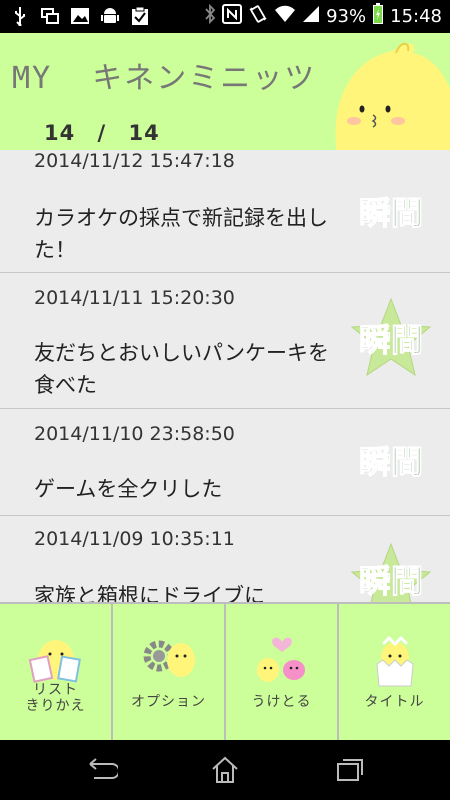 This screenshot has height=800, width=450. I want to click on clock: 15:48, so click(416, 16).